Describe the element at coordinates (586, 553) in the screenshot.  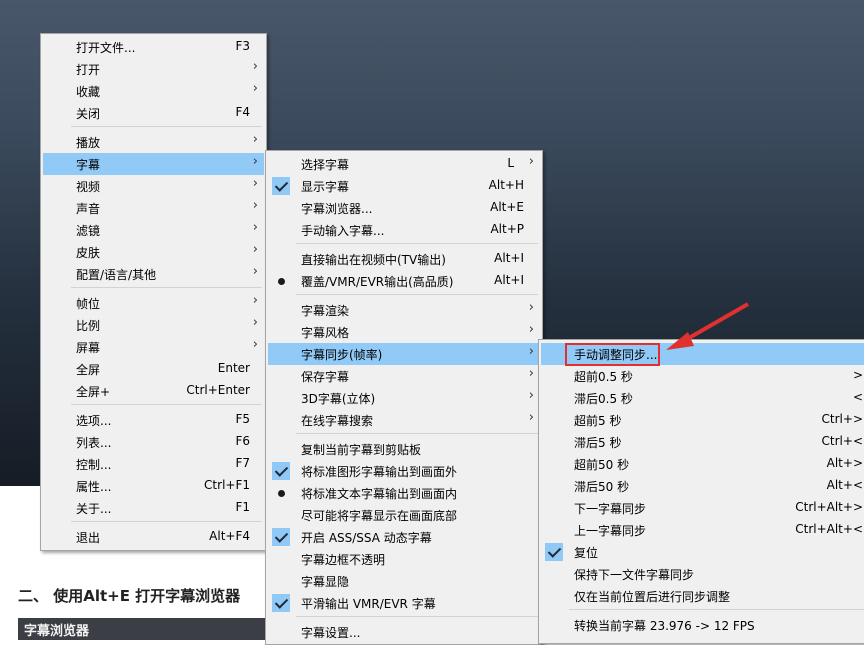
I see `menu-item-label: 复位` at that location.